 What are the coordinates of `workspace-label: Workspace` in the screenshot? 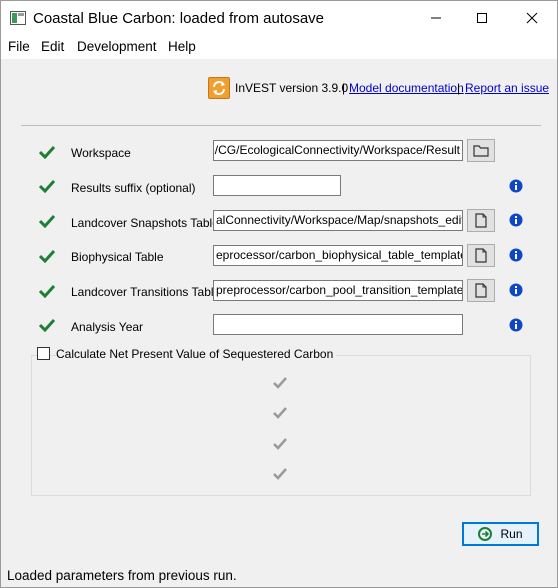 It's located at (101, 153).